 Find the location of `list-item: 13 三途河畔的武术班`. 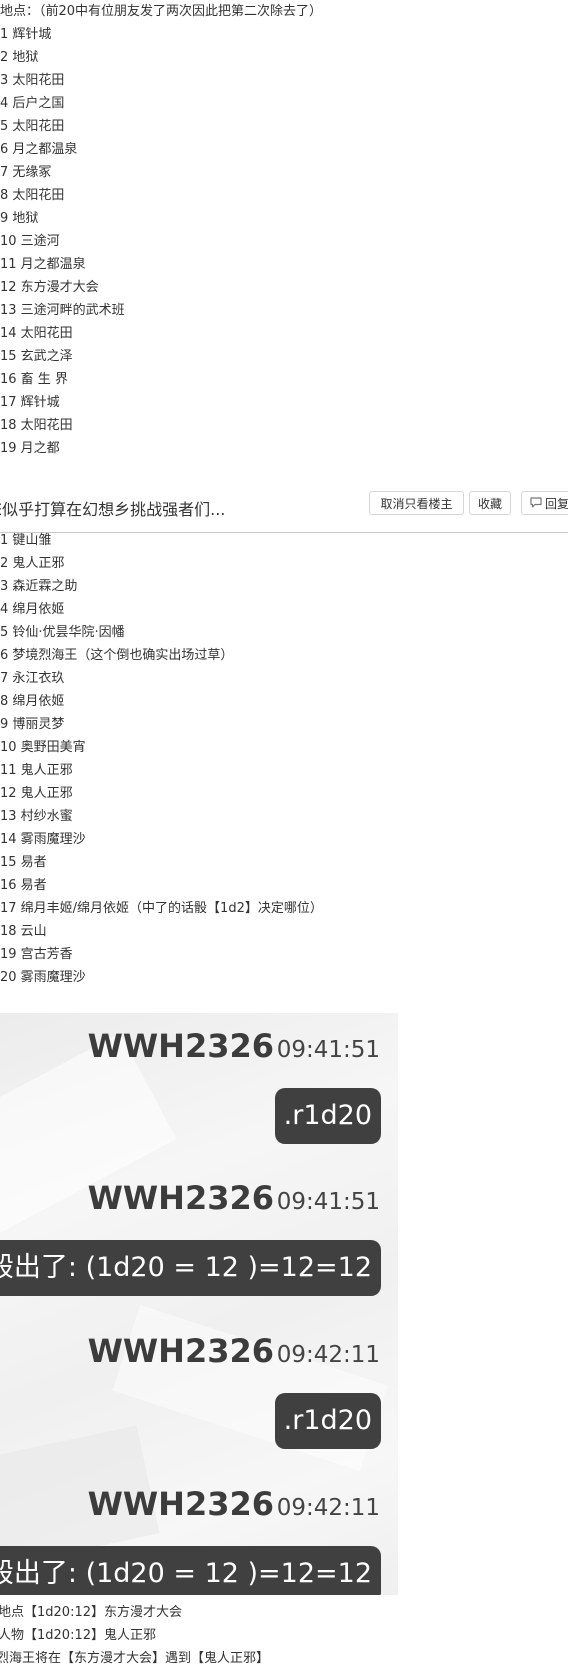

list-item: 13 三途河畔的武术班 is located at coordinates (62, 310).